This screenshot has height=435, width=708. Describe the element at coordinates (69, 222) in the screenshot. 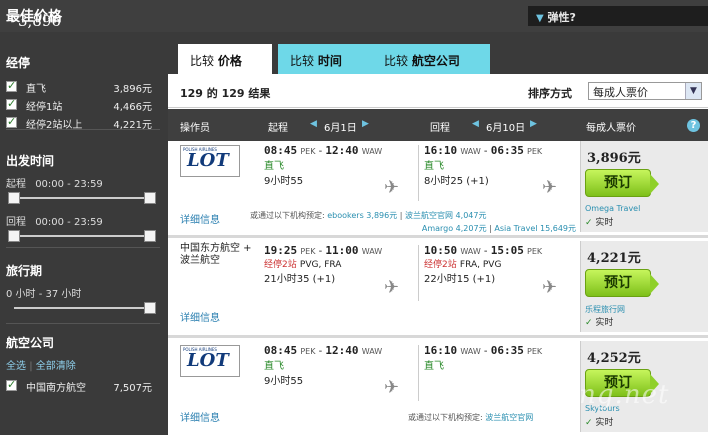

I see `return-range: 00:00 - 23:59` at that location.